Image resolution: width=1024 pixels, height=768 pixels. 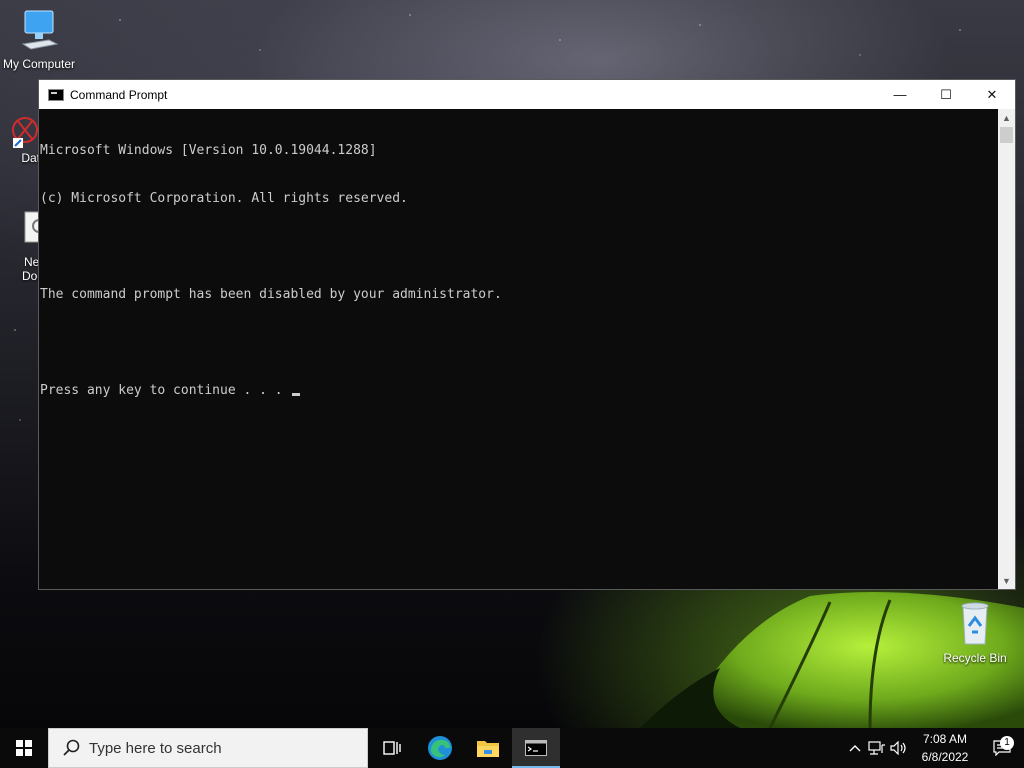 I want to click on action-center-button: 1, so click(x=1002, y=746).